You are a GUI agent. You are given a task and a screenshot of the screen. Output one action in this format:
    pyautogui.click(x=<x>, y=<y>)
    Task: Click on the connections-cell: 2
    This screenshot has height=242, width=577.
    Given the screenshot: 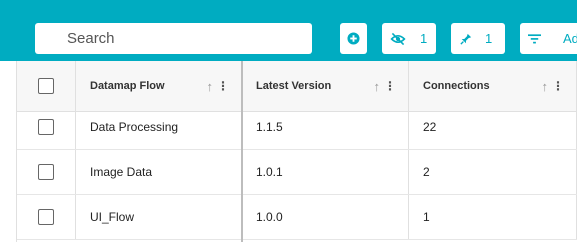 What is the action you would take?
    pyautogui.click(x=493, y=172)
    